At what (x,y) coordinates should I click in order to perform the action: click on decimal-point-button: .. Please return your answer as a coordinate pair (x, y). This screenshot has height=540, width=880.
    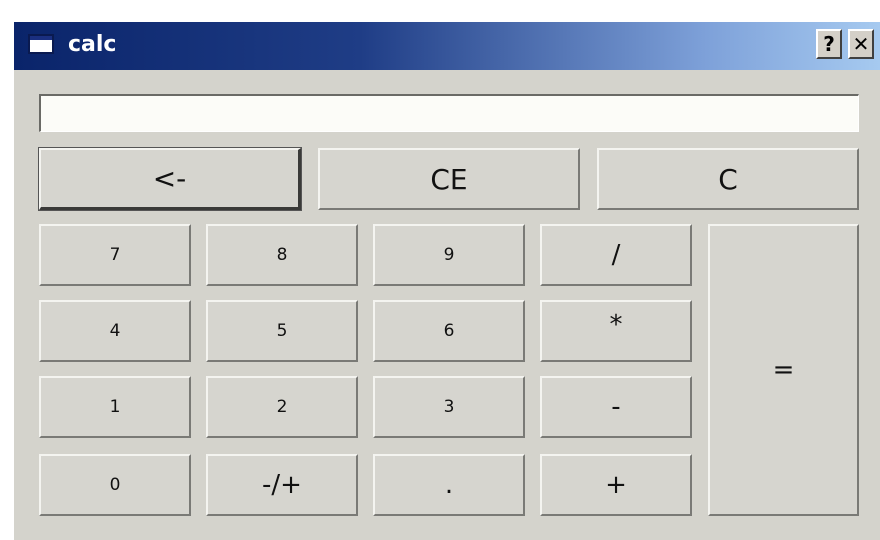
    Looking at the image, I should click on (449, 485).